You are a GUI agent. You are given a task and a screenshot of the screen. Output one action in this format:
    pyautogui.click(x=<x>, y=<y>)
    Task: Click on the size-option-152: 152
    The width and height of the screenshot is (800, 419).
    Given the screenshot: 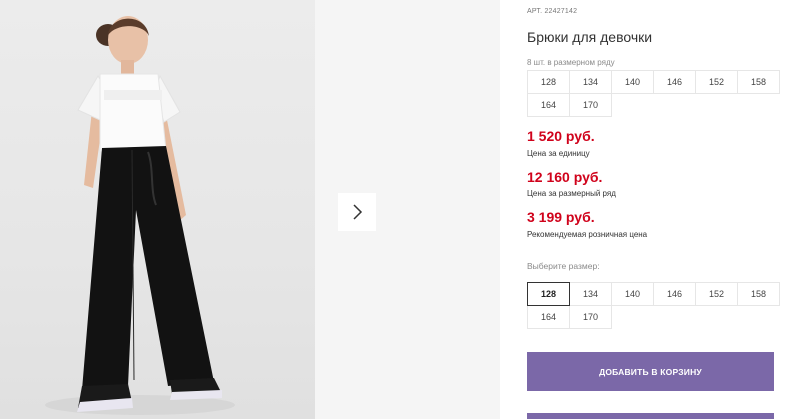 What is the action you would take?
    pyautogui.click(x=716, y=294)
    